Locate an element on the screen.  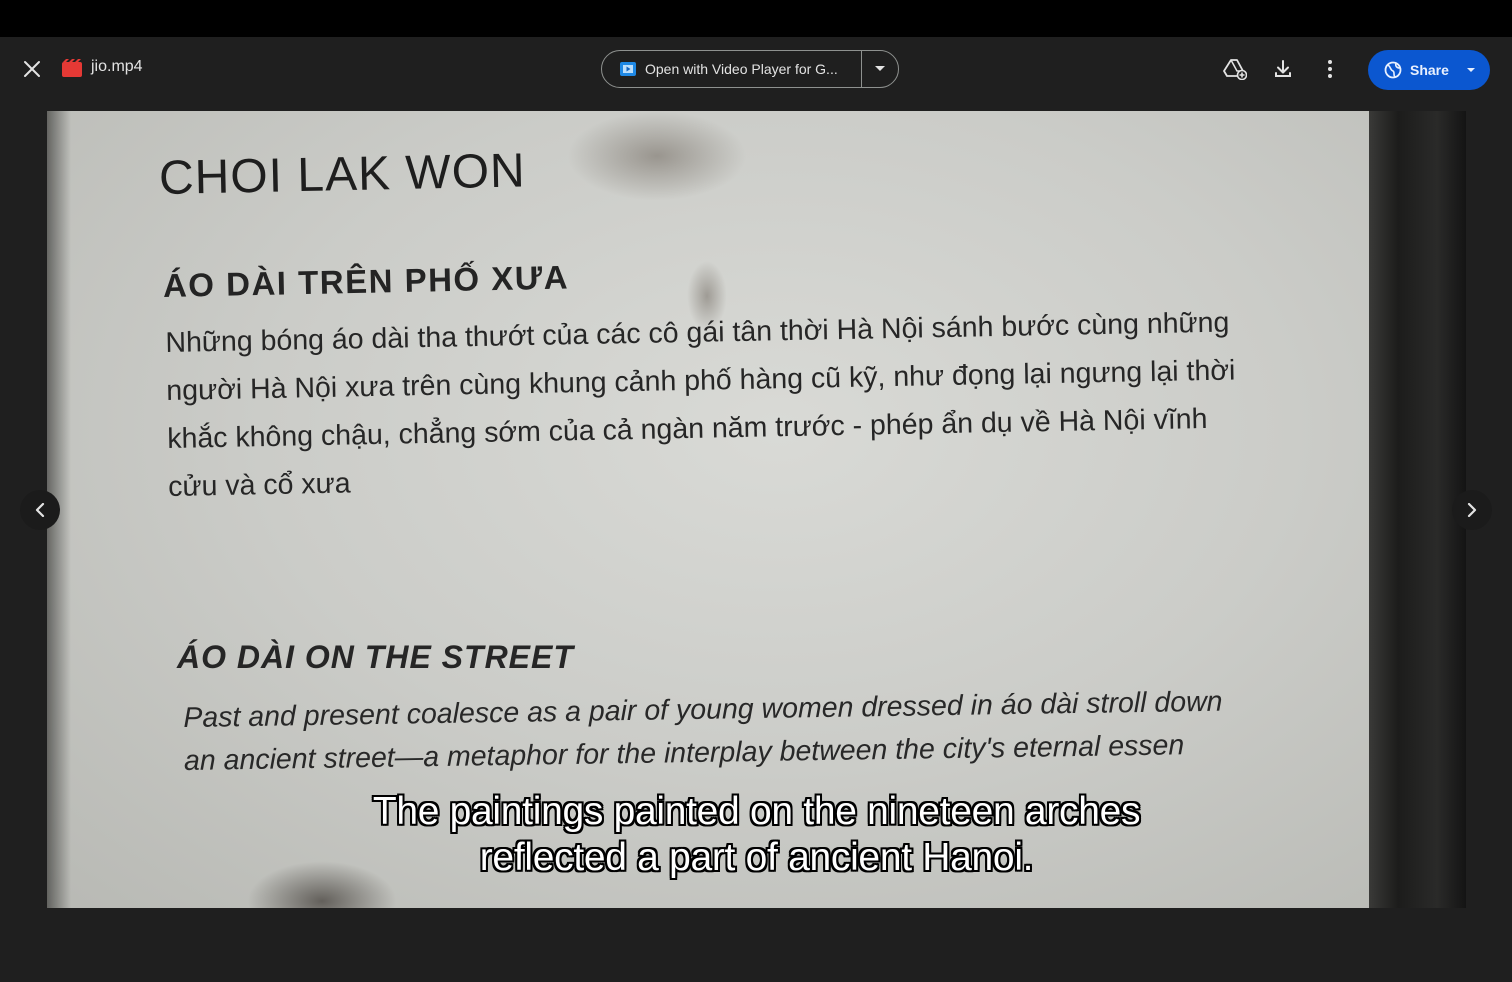
share-label: Share is located at coordinates (1429, 70).